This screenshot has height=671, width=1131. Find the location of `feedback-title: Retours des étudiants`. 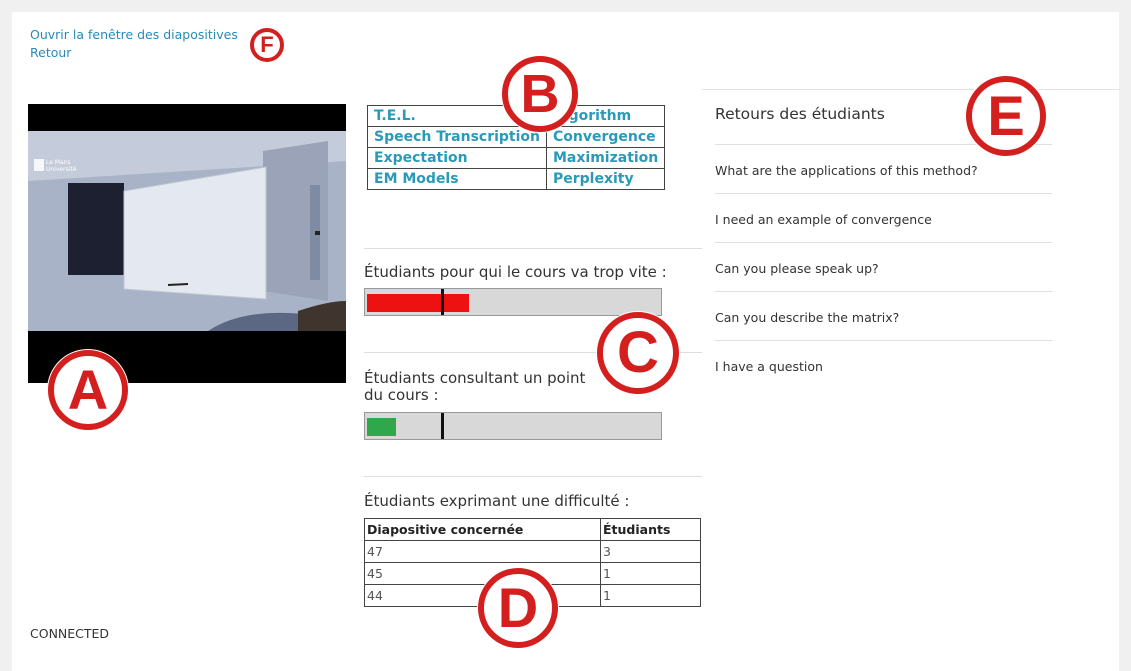

feedback-title: Retours des étudiants is located at coordinates (800, 114).